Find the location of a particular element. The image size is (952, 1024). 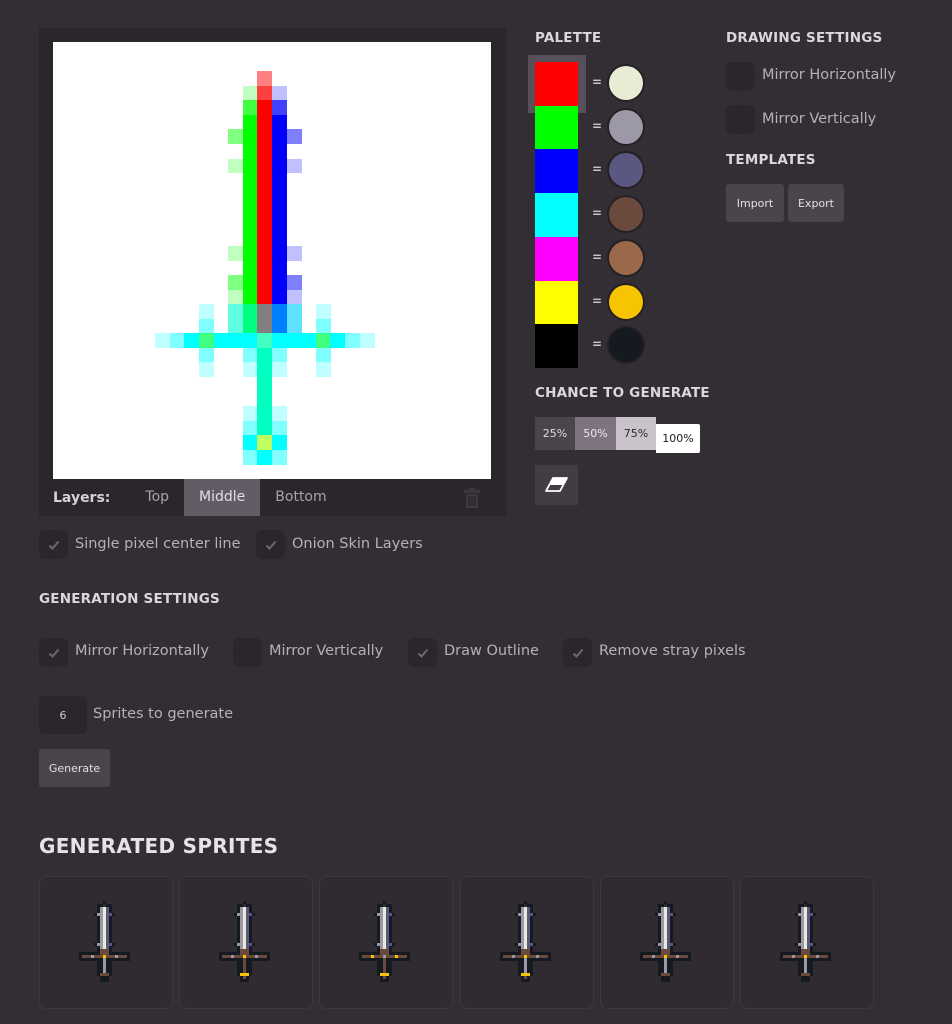

eraser-button is located at coordinates (556, 485).